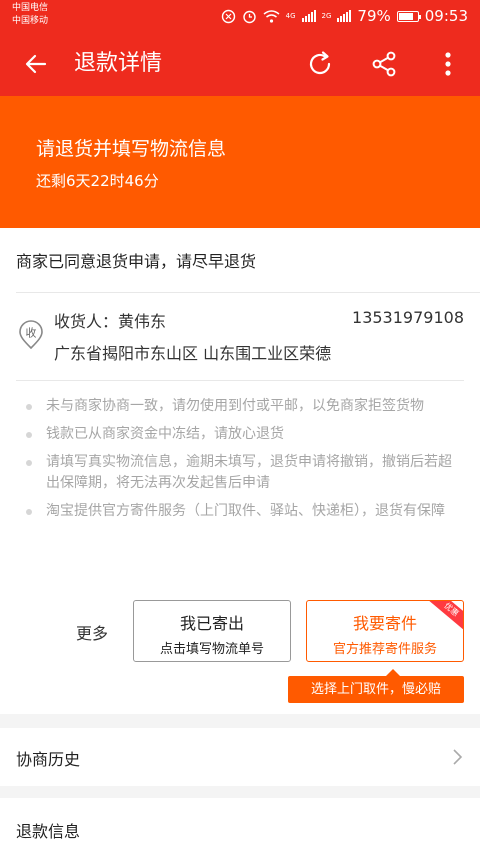 This screenshot has width=480, height=853. Describe the element at coordinates (374, 16) in the screenshot. I see `battery-percent: 79%` at that location.